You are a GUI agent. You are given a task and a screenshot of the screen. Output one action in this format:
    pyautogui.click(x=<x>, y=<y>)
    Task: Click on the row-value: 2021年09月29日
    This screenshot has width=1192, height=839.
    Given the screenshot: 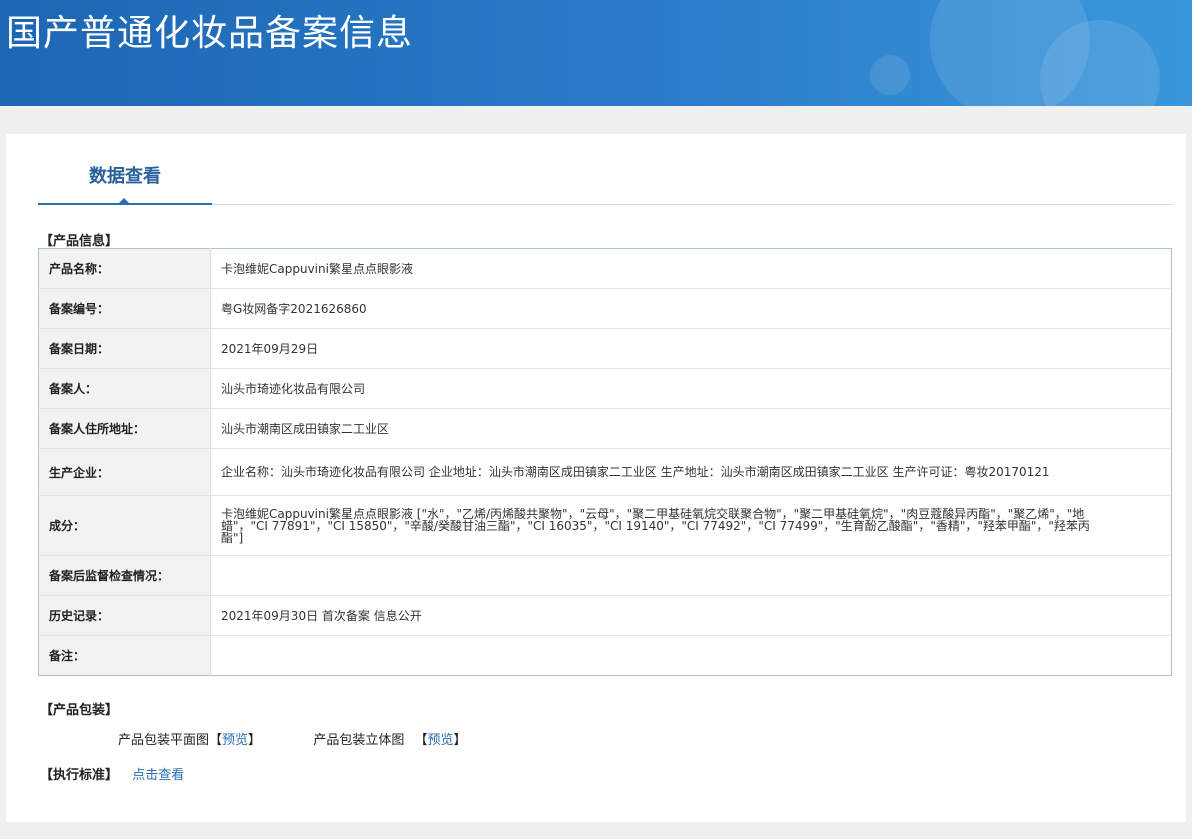 What is the action you would take?
    pyautogui.click(x=691, y=348)
    